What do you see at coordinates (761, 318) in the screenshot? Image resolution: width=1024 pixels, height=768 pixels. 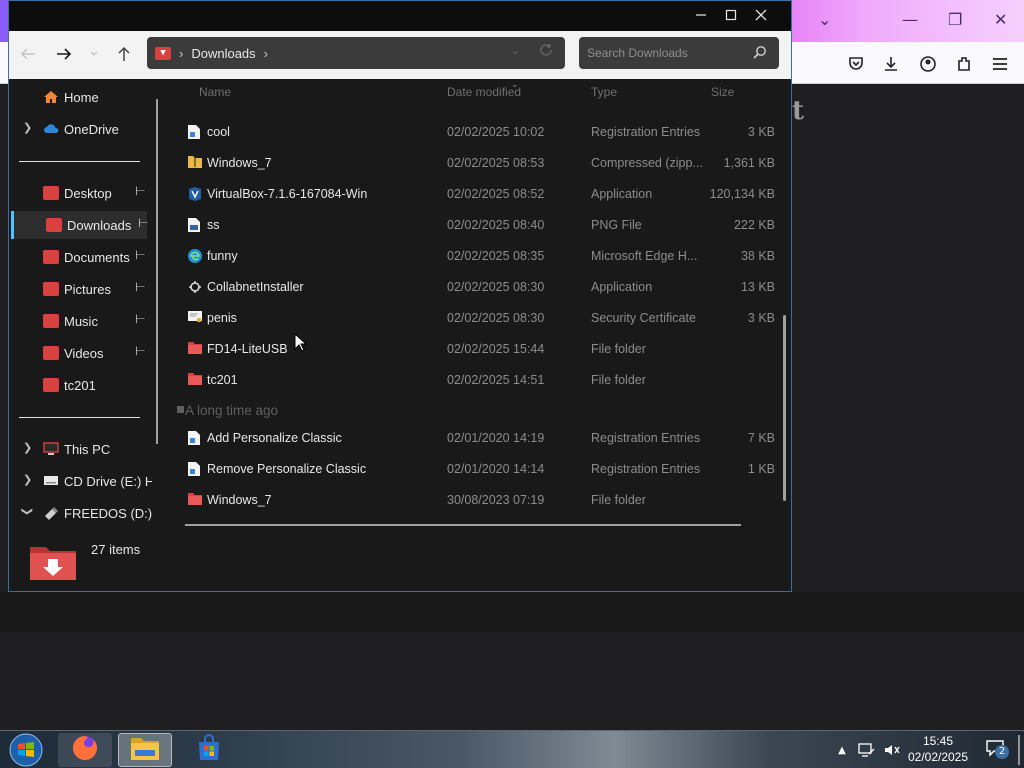 I see `file-size: 3 KB` at bounding box center [761, 318].